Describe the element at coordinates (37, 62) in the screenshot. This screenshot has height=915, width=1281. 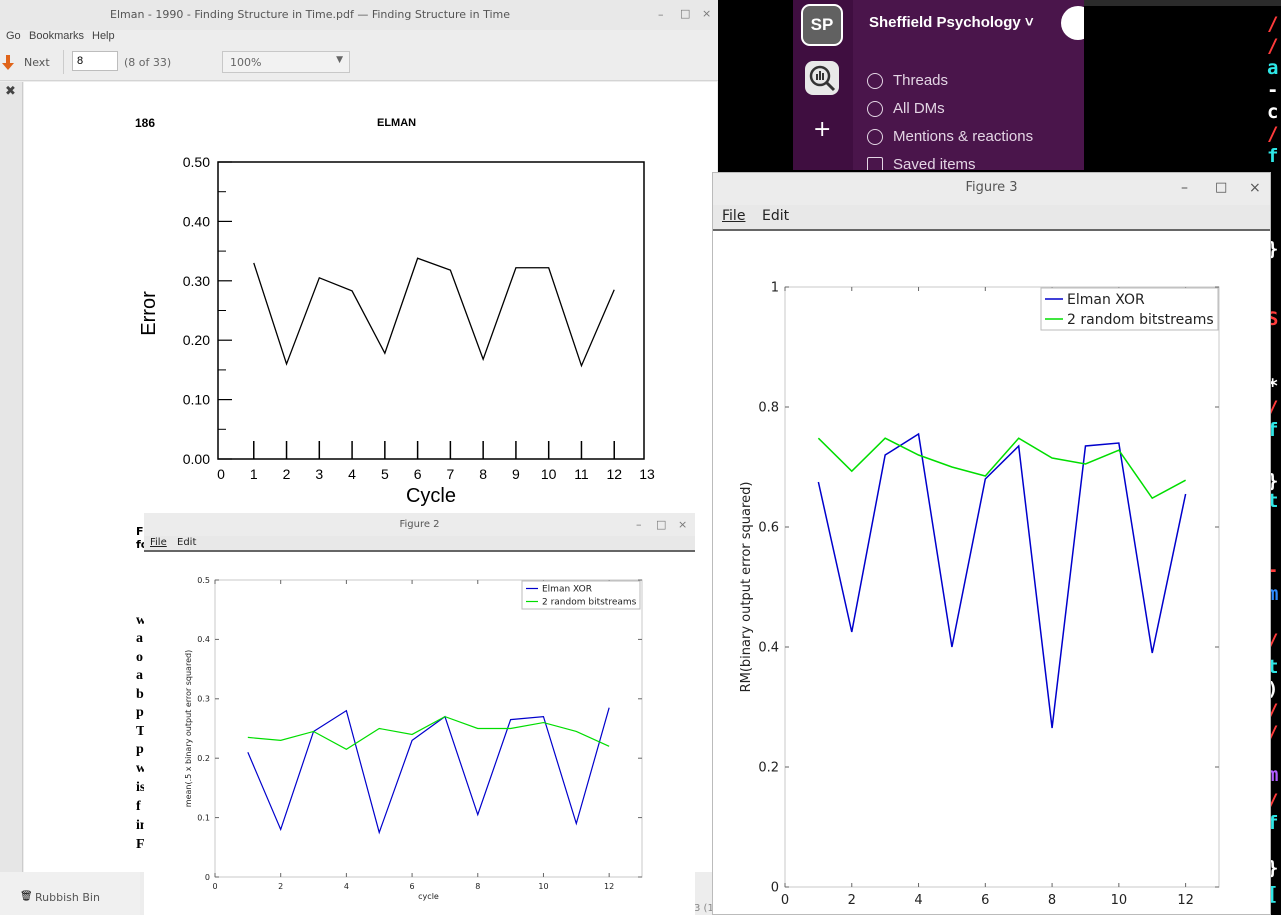
I see `next-button: Next` at that location.